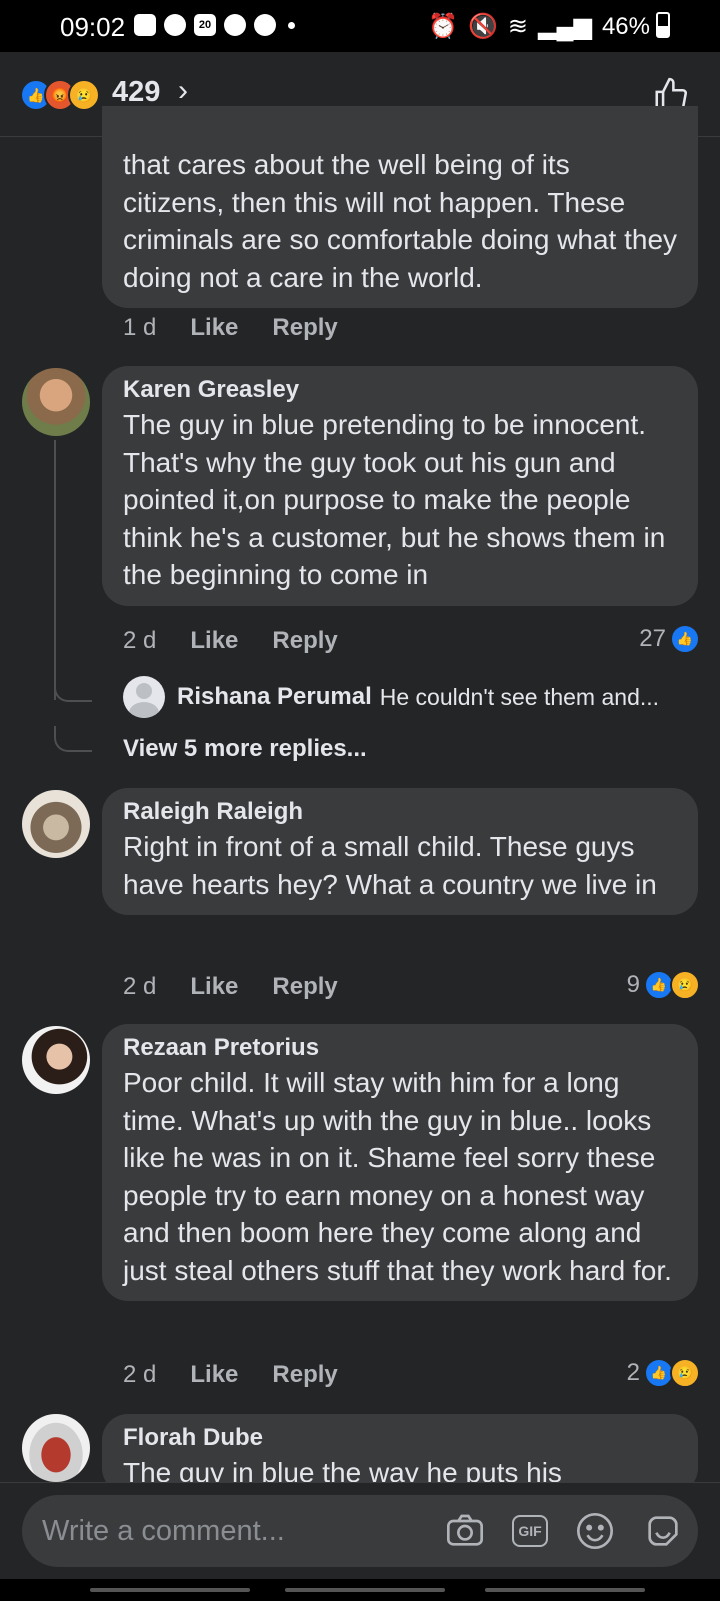  What do you see at coordinates (175, 25) in the screenshot?
I see `twitter-icon` at bounding box center [175, 25].